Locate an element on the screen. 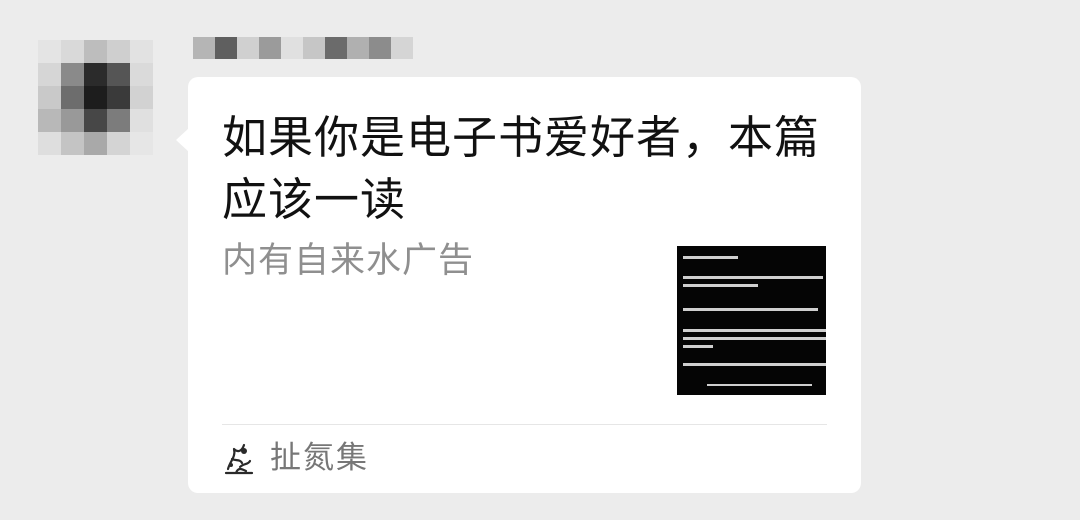 This screenshot has width=1080, height=520. avatar is located at coordinates (95, 97).